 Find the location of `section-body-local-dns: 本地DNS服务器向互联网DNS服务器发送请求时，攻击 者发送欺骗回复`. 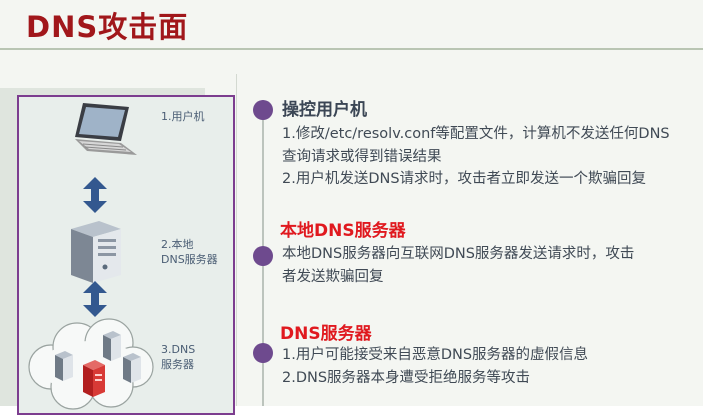

section-body-local-dns: 本地DNS服务器向互联网DNS服务器发送请求时，攻击 者发送欺骗回复 is located at coordinates (458, 265).